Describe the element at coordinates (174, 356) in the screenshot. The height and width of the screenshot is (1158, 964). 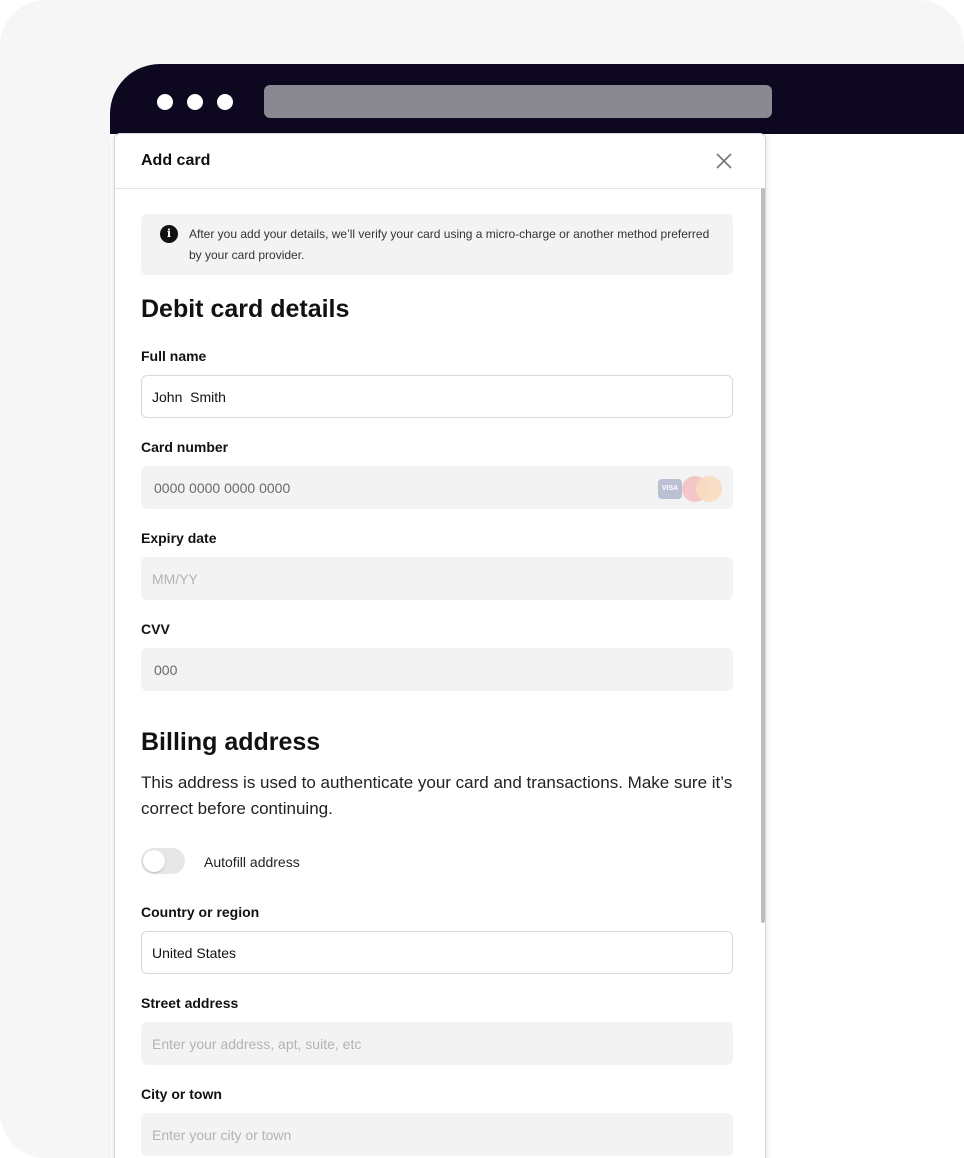
I see `full-name-label: Full name` at that location.